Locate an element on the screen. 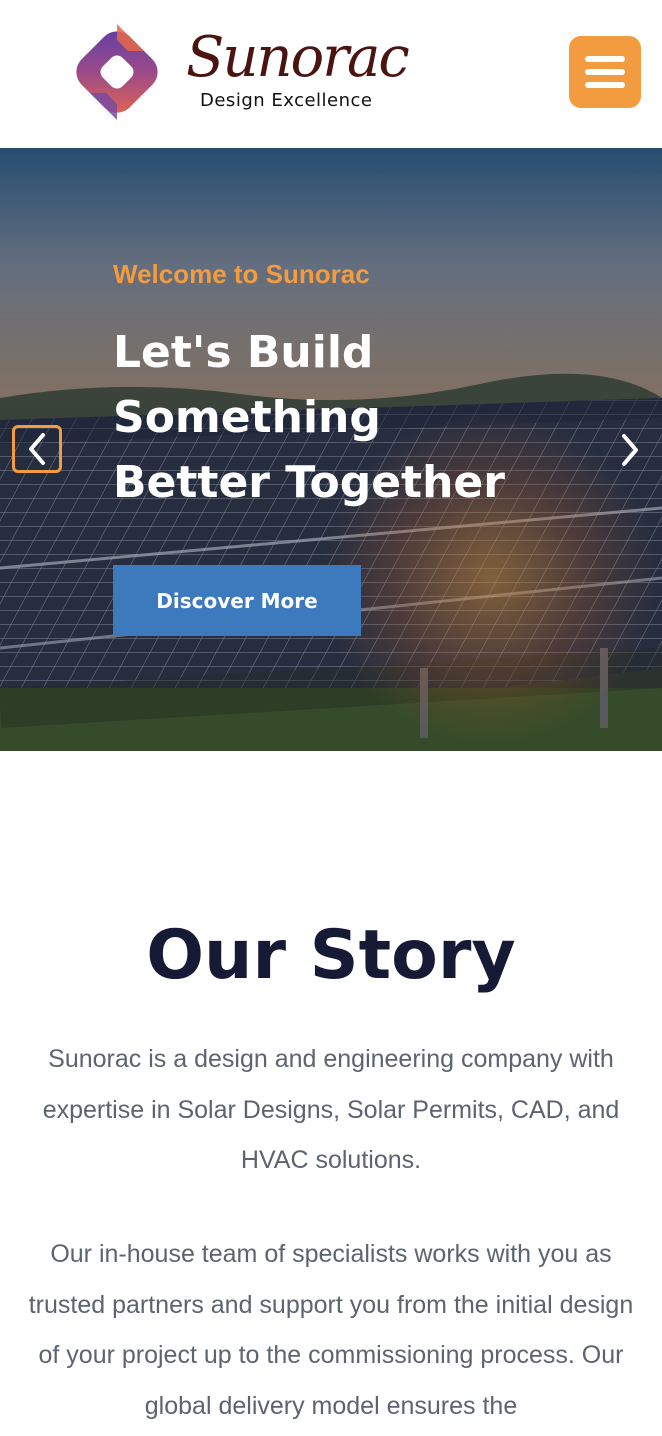 The image size is (662, 1436). brand-name: Sunorac is located at coordinates (298, 57).